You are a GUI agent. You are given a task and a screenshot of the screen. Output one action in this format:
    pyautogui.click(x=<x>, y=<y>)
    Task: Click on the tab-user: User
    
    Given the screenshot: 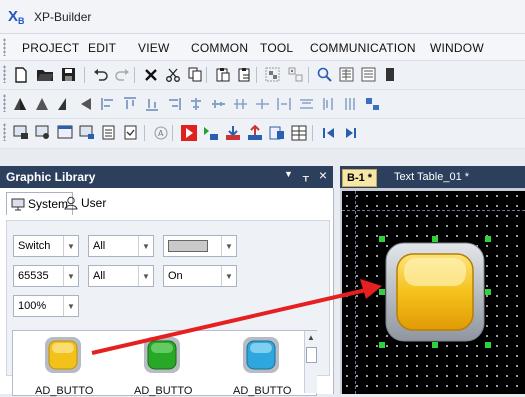 What is the action you would take?
    pyautogui.click(x=85, y=203)
    